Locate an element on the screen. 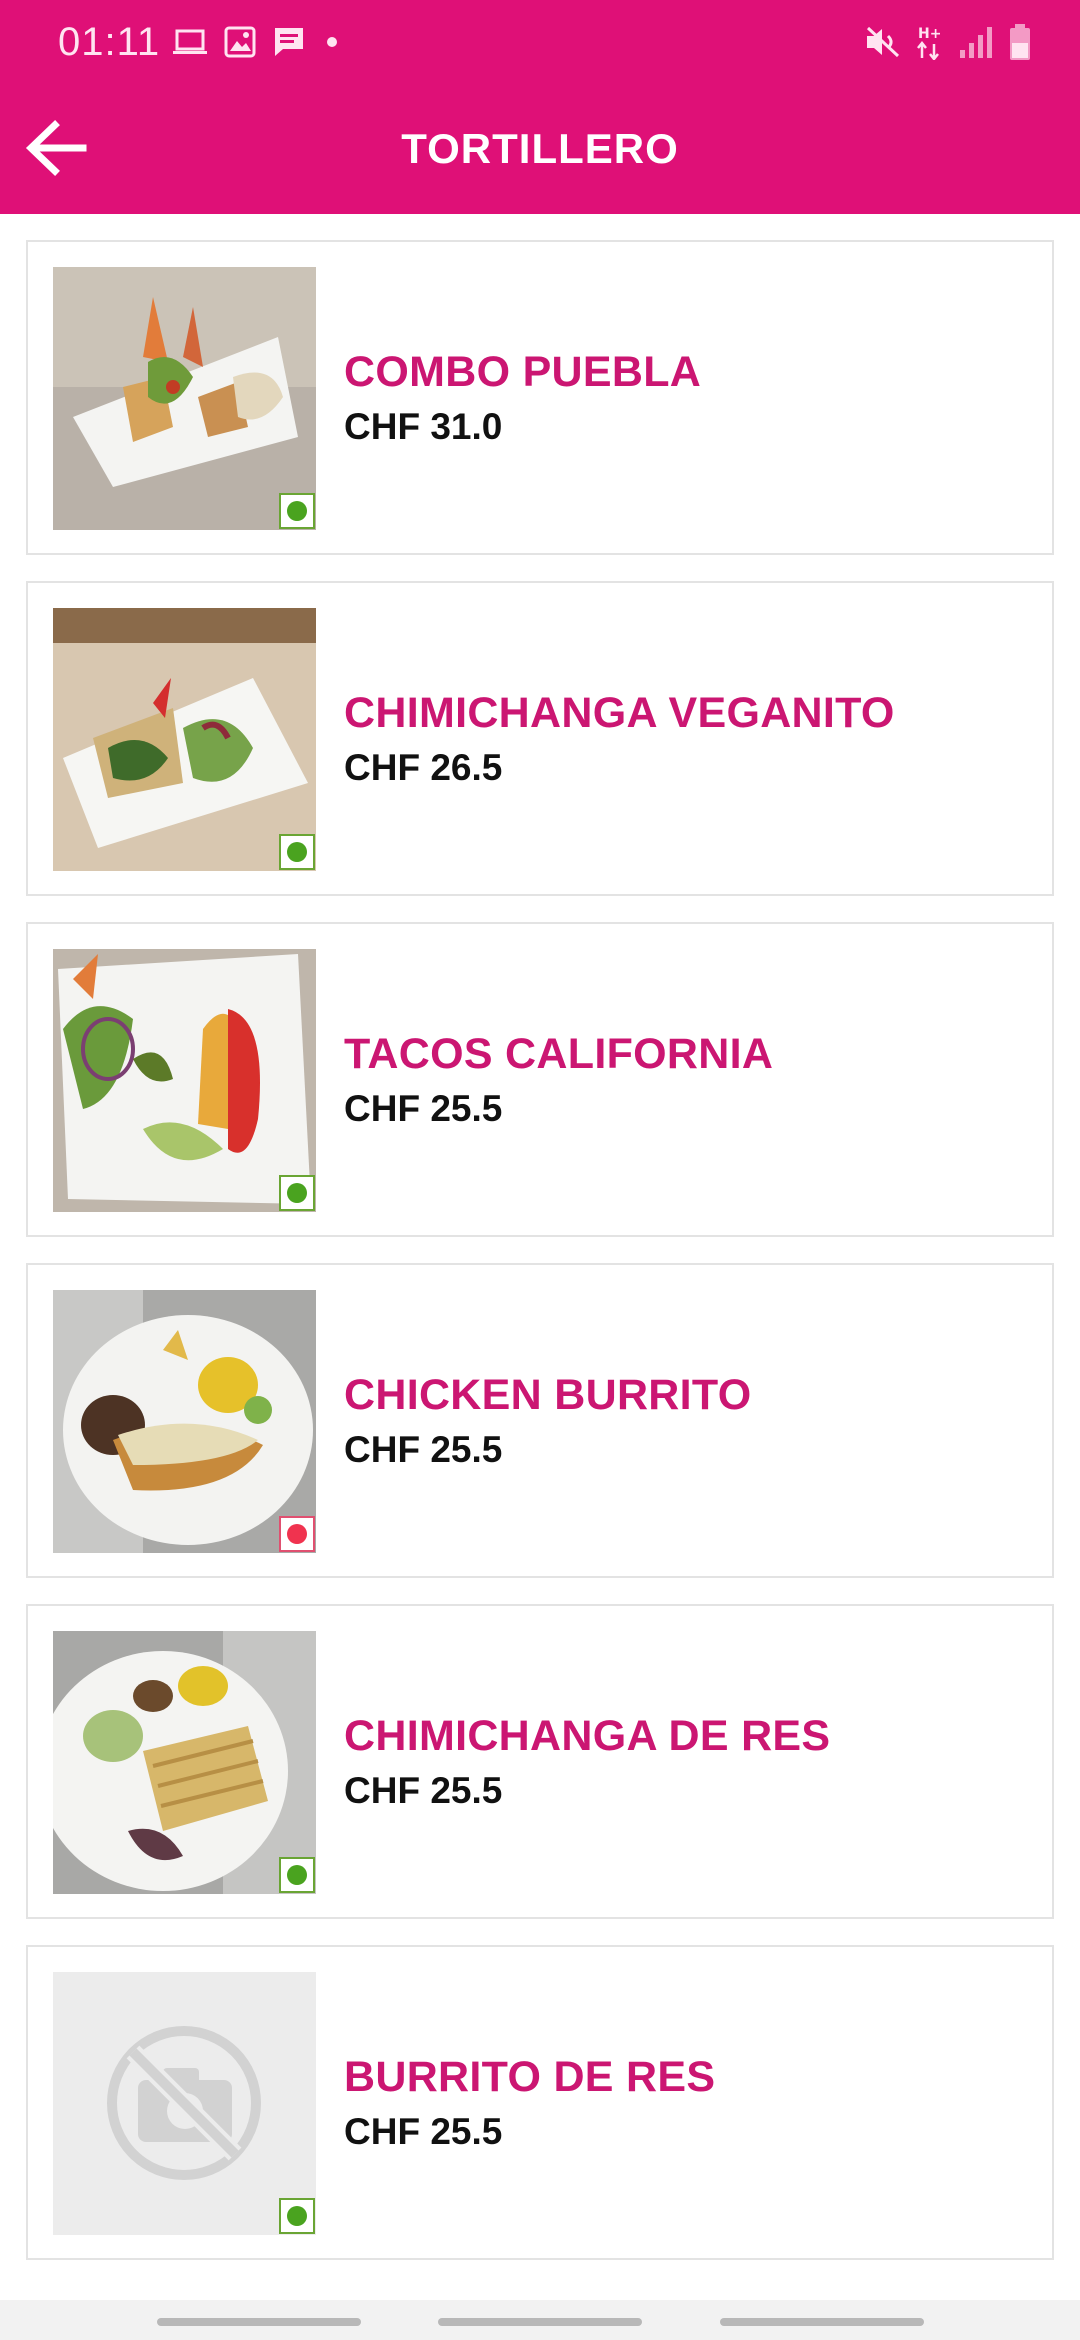  item-name: CHIMICHANGA DE RES is located at coordinates (587, 1736).